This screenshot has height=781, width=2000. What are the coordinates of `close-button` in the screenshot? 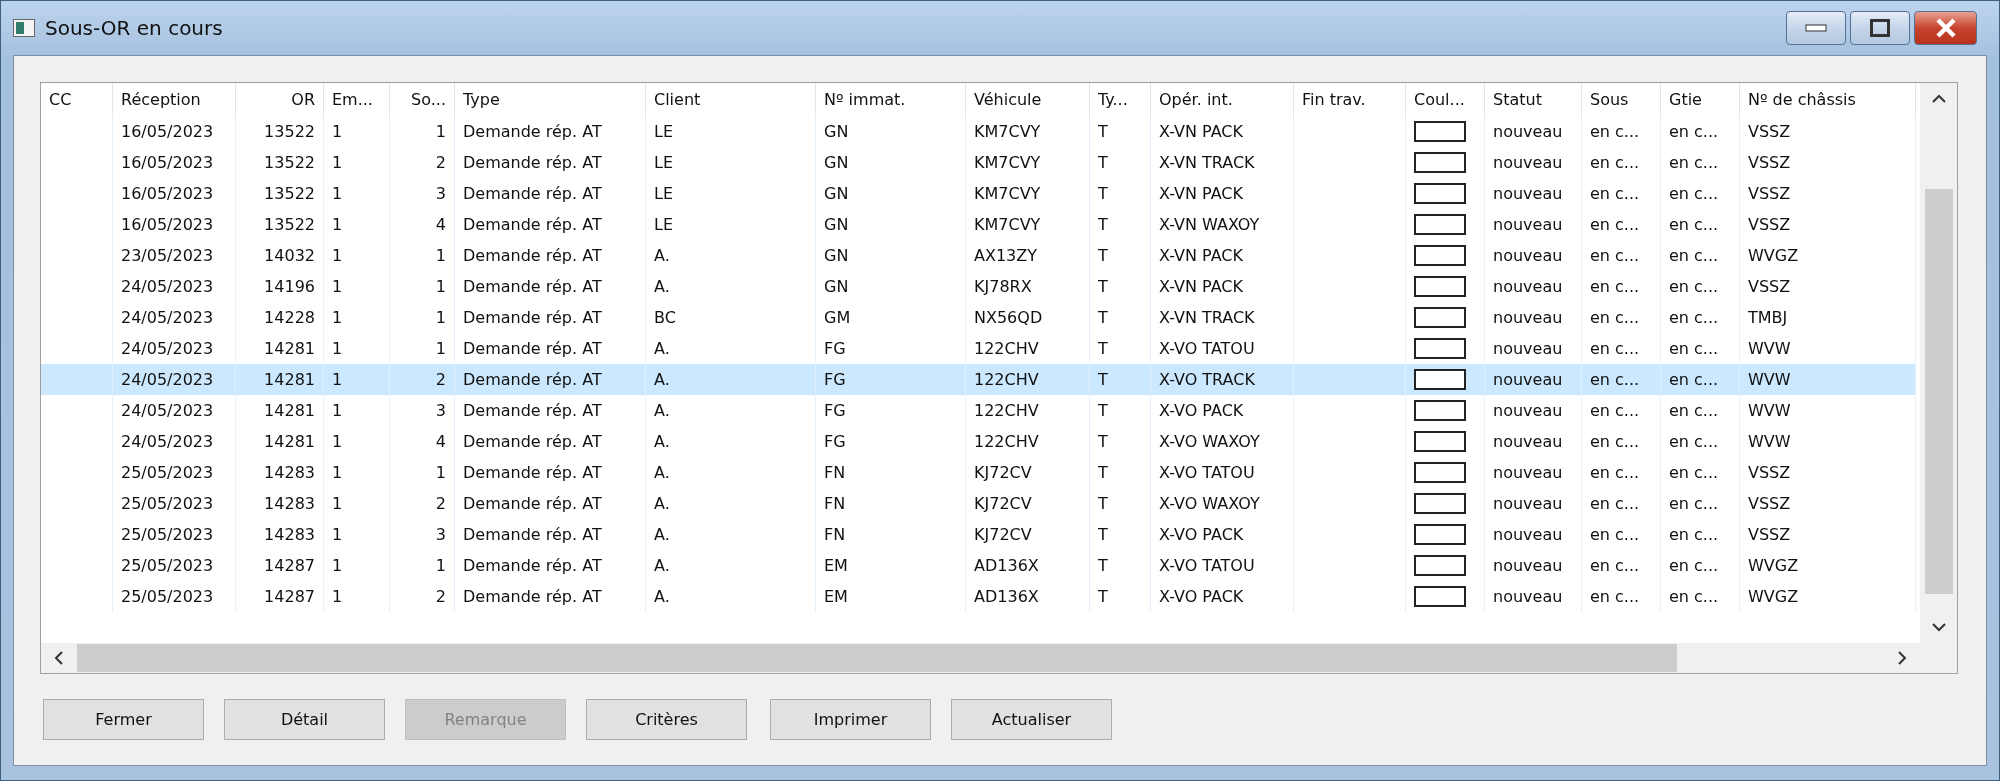 It's located at (1945, 28).